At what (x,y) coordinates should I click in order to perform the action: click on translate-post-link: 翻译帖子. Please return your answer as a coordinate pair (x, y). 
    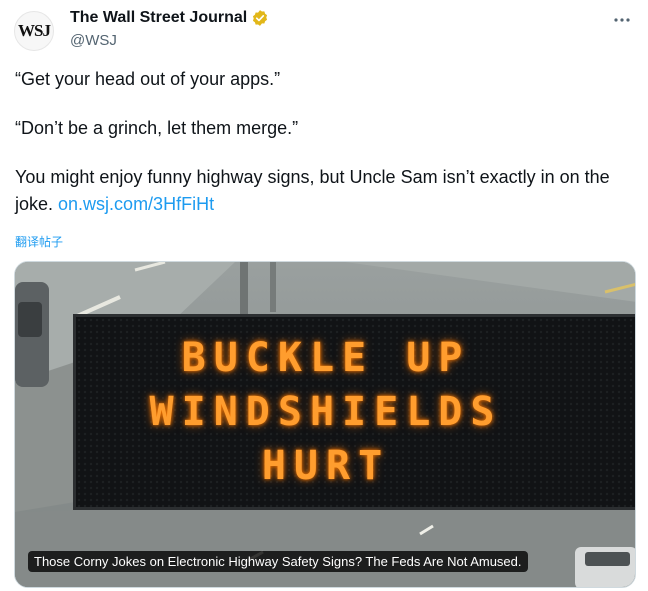
    Looking at the image, I should click on (39, 241).